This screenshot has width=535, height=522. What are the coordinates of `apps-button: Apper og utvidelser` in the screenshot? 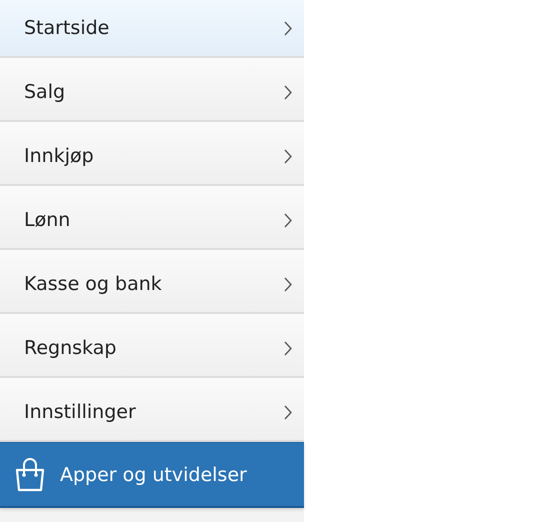 It's located at (152, 475).